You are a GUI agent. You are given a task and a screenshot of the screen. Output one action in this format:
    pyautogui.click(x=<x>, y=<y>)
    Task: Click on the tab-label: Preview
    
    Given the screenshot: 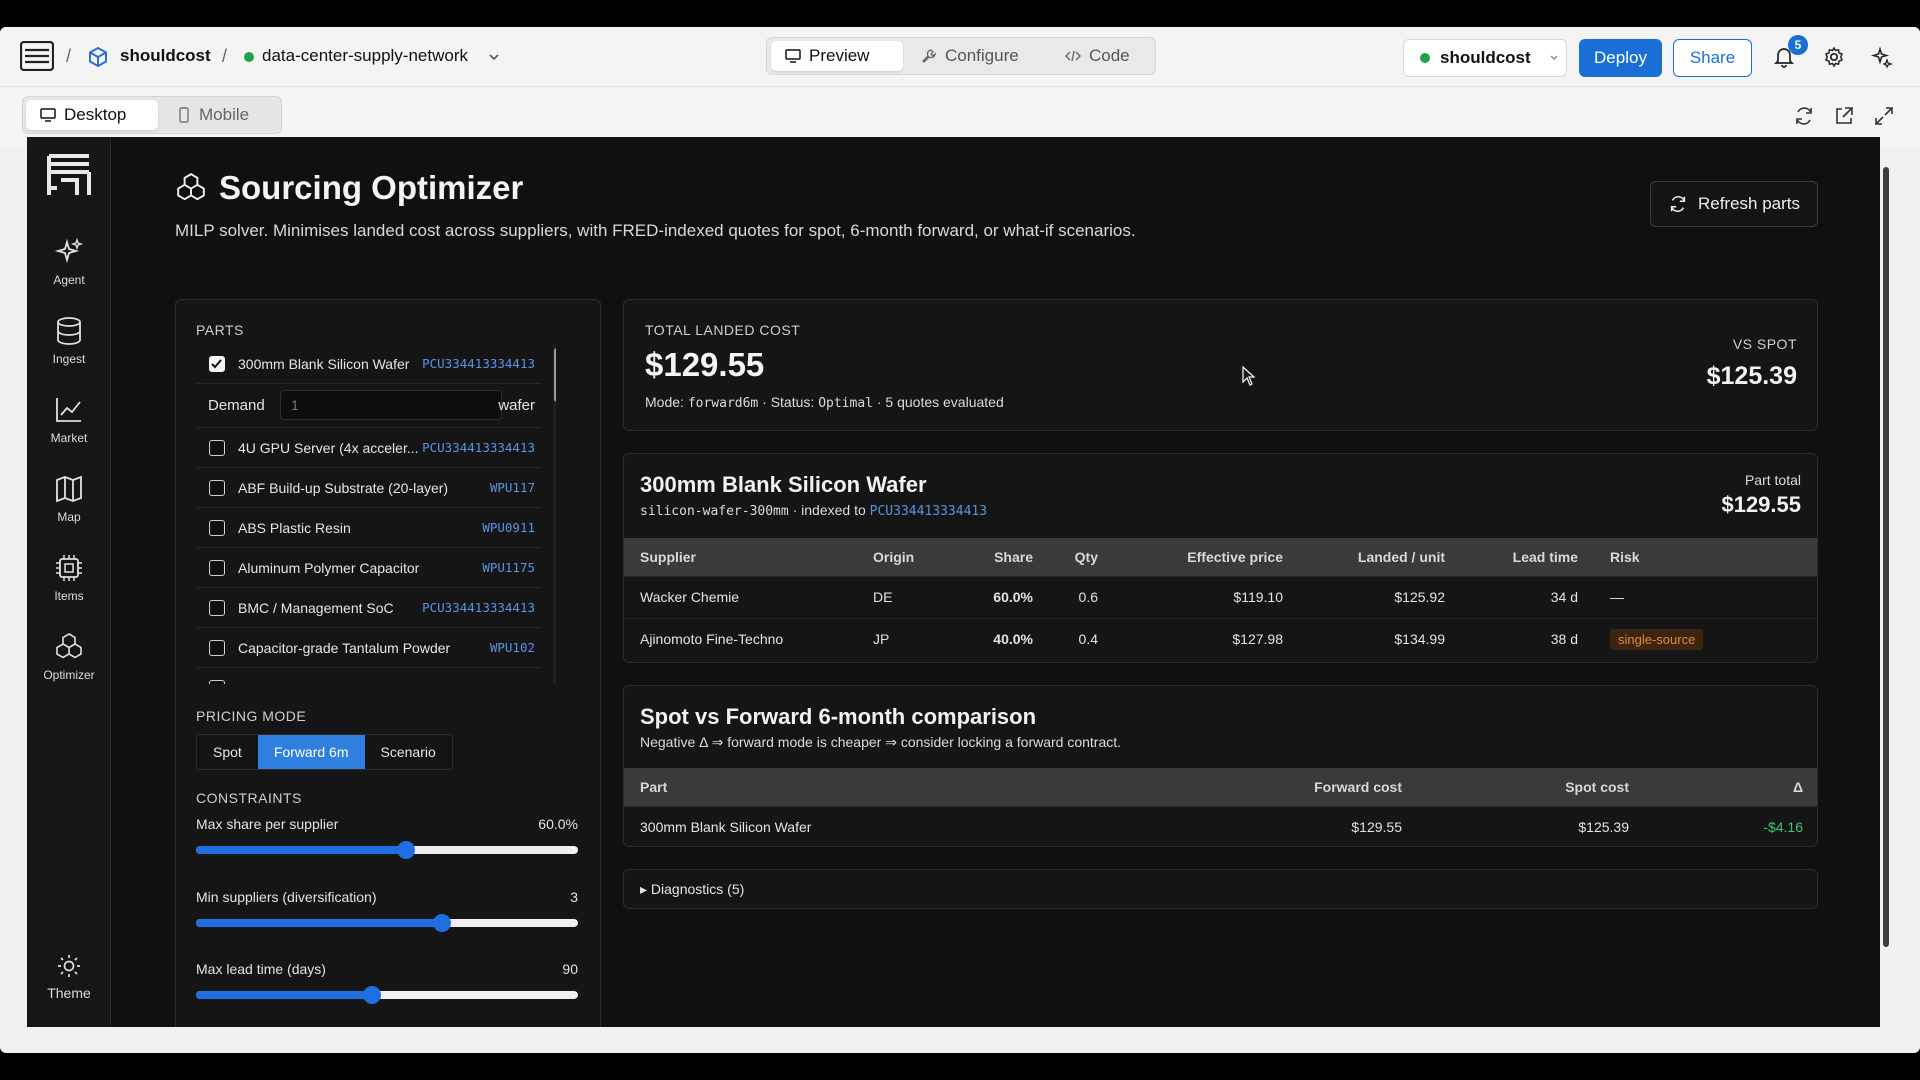 What is the action you would take?
    pyautogui.click(x=839, y=55)
    